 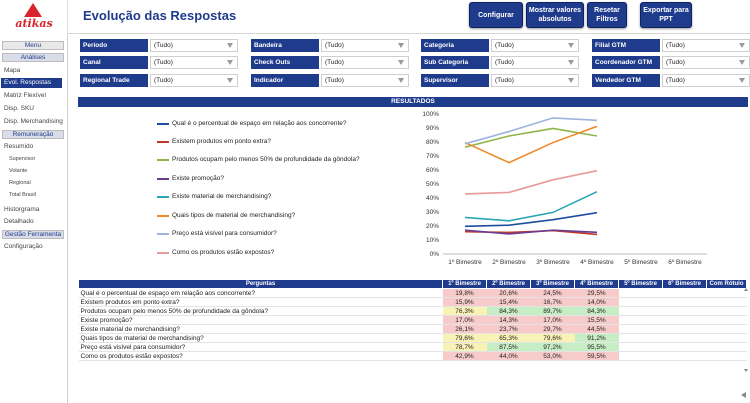 I want to click on value-cell: 78,7%, so click(x=464, y=347).